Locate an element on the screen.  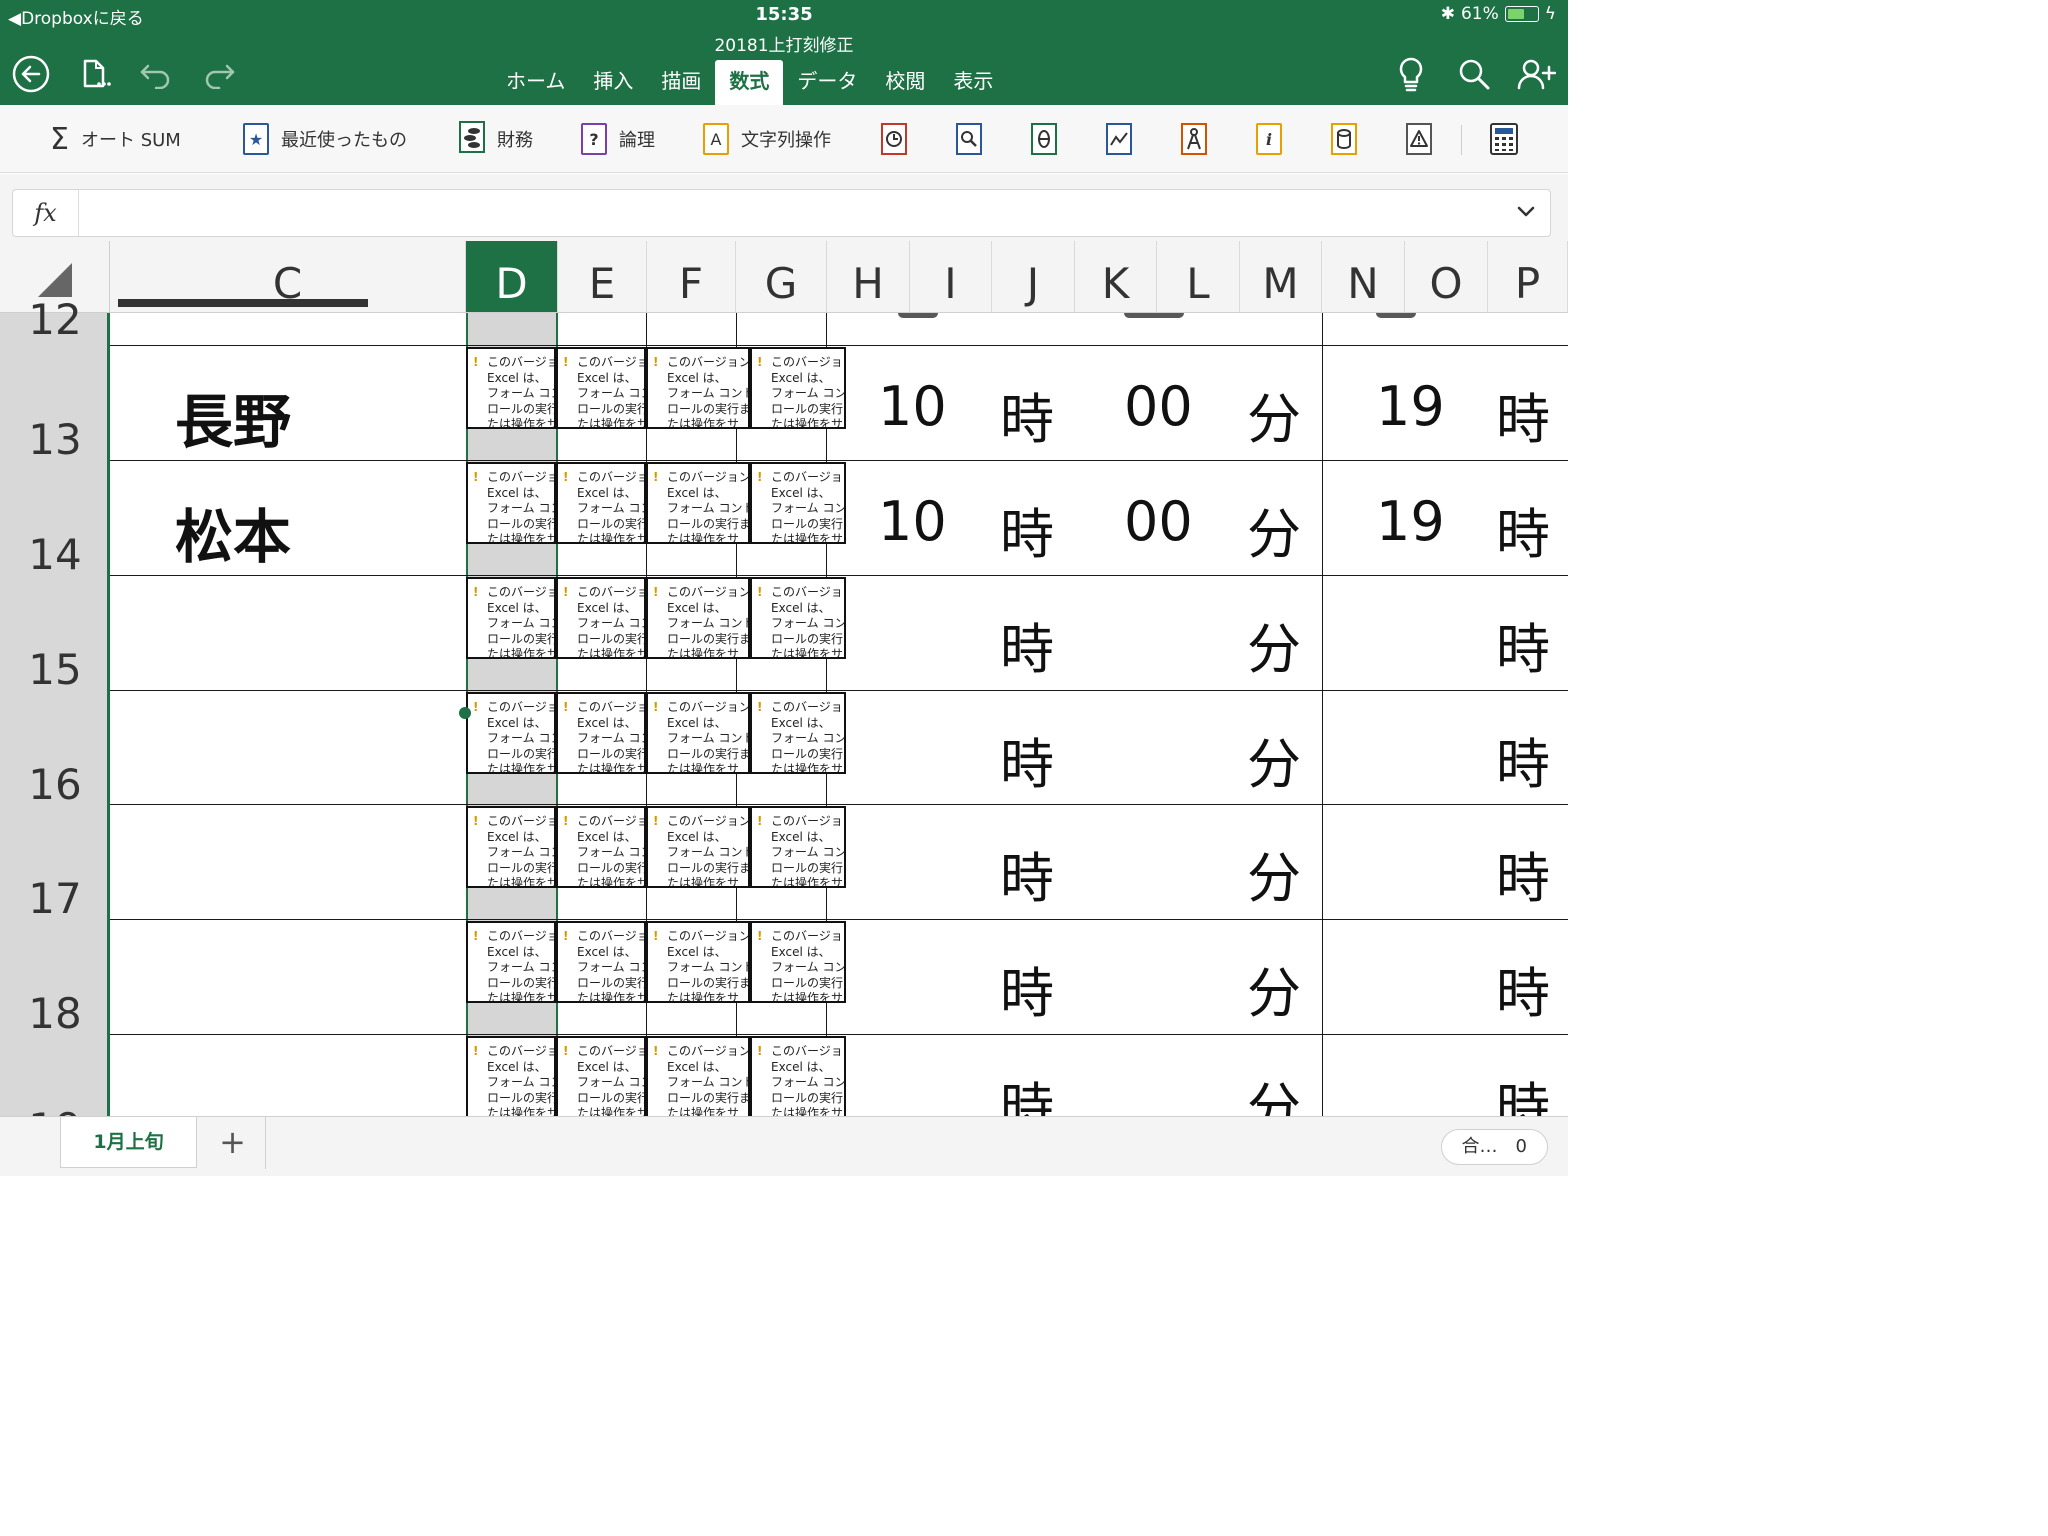
column-header-o: O is located at coordinates (1446, 277).